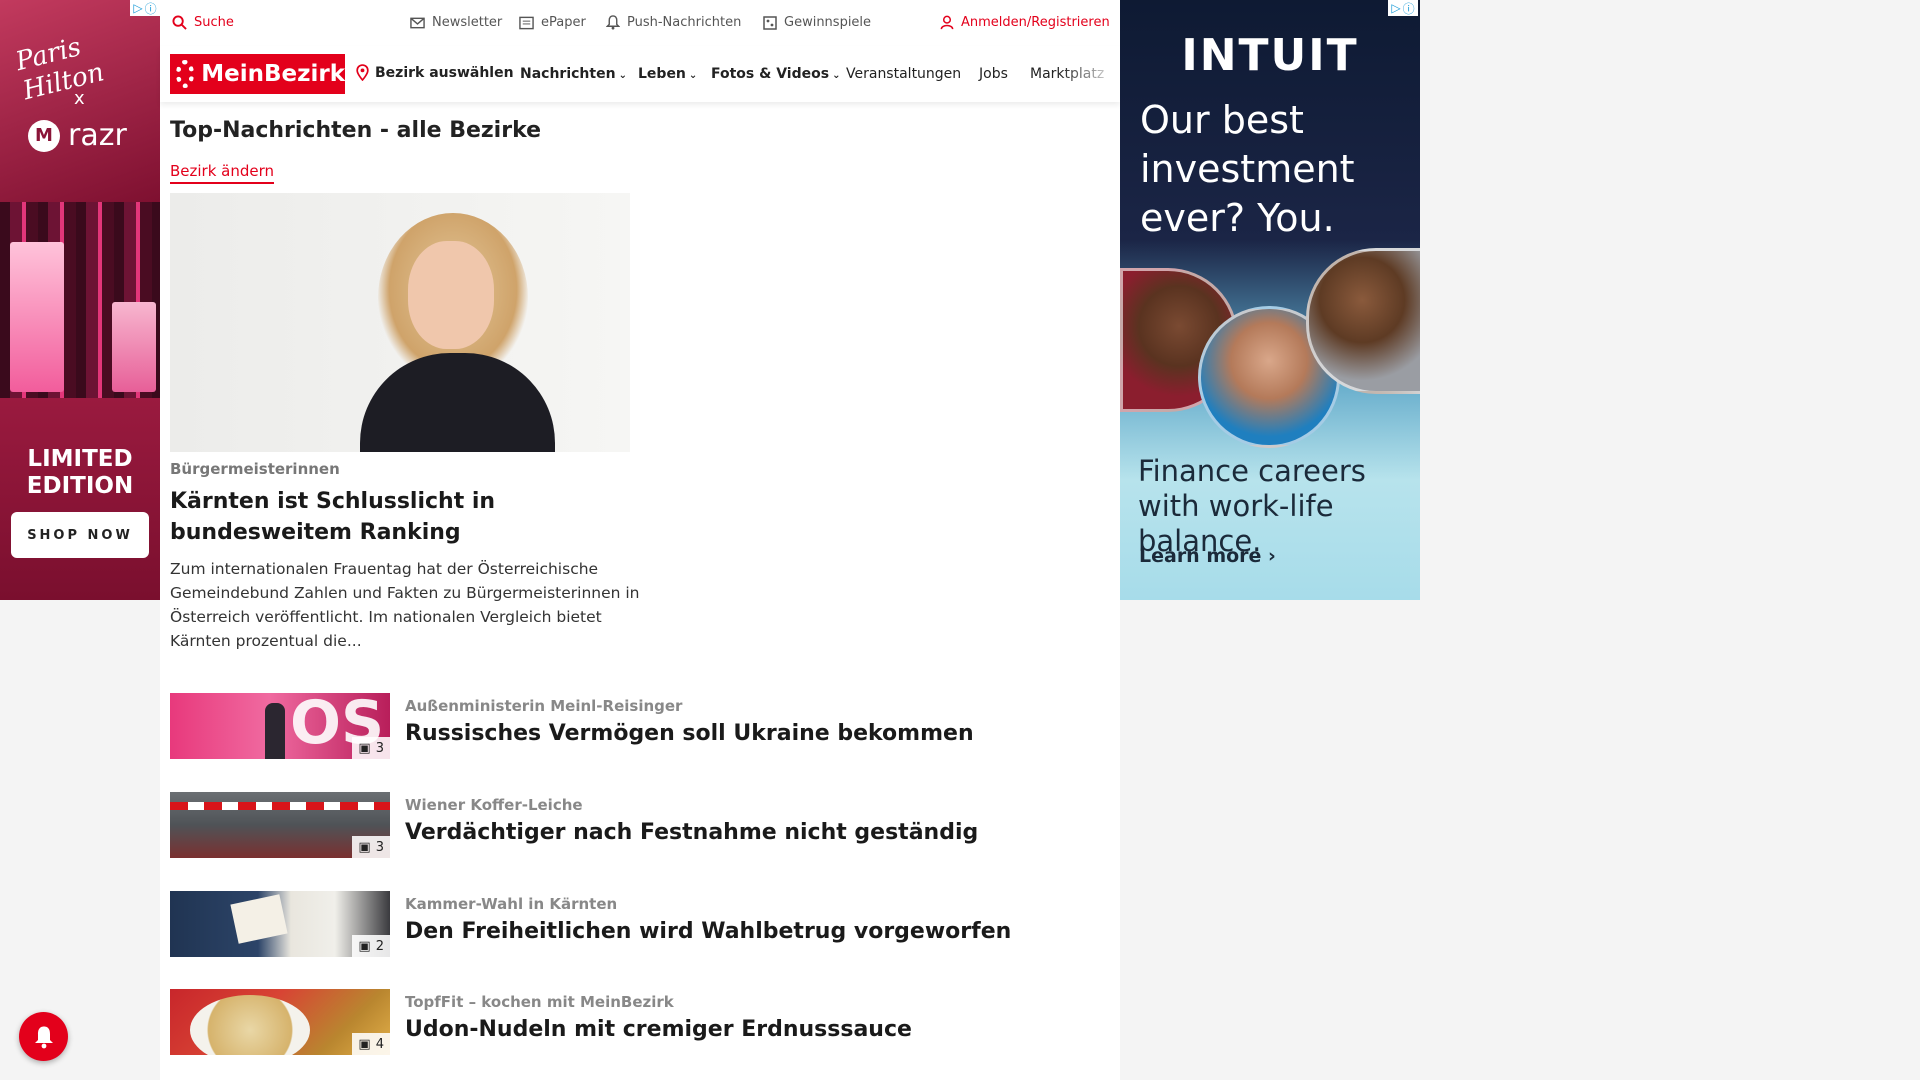 The image size is (1920, 1080). What do you see at coordinates (828, 22) in the screenshot?
I see `gewinnspiele-label: Gewinnspiele` at bounding box center [828, 22].